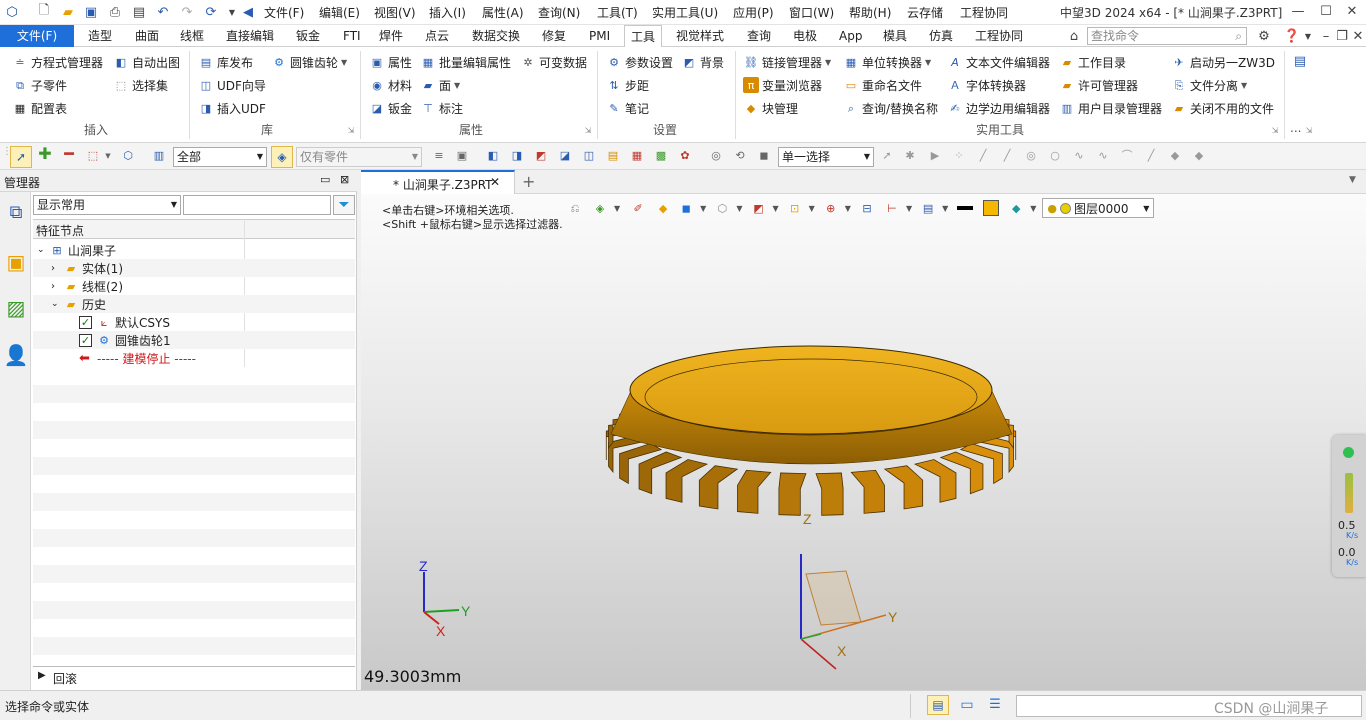  I want to click on menu-query: 查询(N), so click(559, 12).